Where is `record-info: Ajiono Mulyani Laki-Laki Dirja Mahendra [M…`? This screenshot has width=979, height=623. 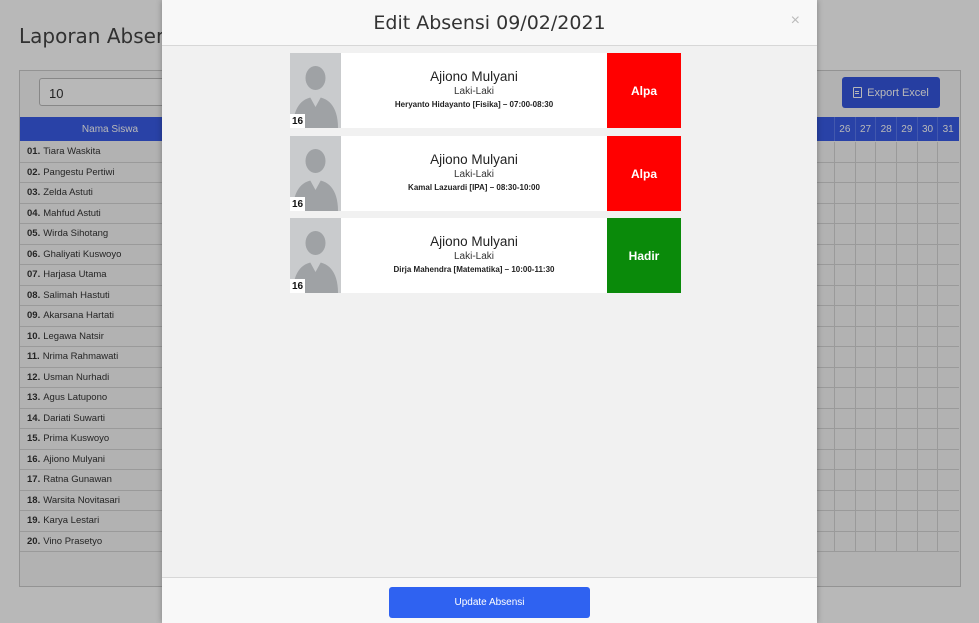
record-info: Ajiono Mulyani Laki-Laki Dirja Mahendra [M… is located at coordinates (474, 255).